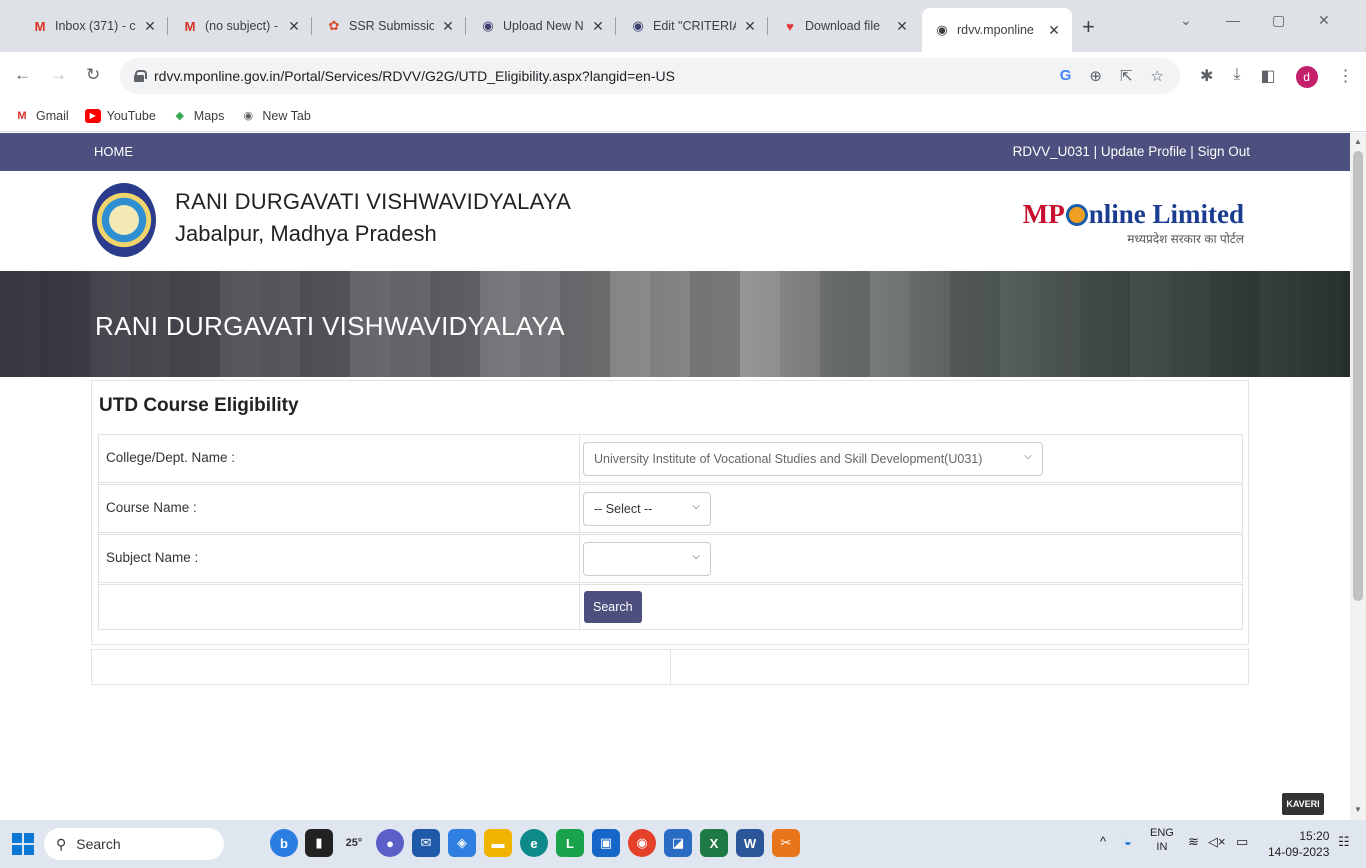 The height and width of the screenshot is (868, 1366). I want to click on tab-label: Upload New N, so click(543, 26).